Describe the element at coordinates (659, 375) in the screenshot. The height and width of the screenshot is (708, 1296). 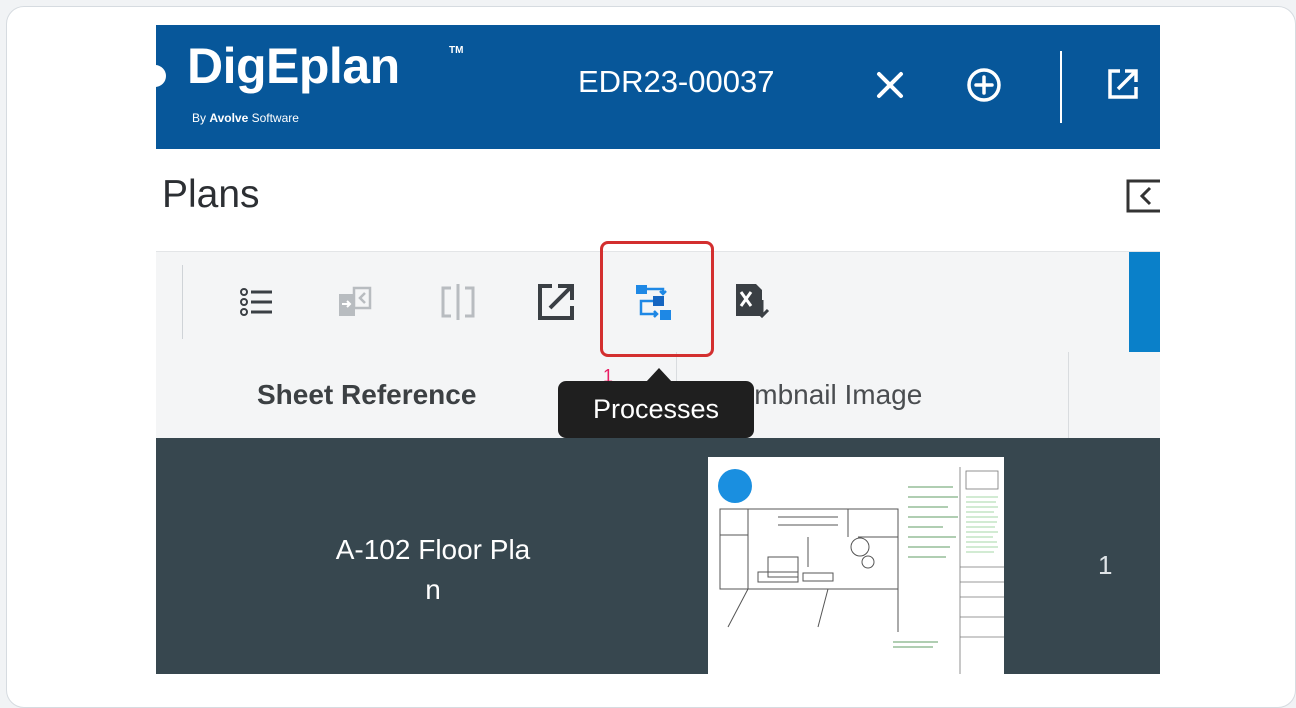
I see `tooltip-arrow` at that location.